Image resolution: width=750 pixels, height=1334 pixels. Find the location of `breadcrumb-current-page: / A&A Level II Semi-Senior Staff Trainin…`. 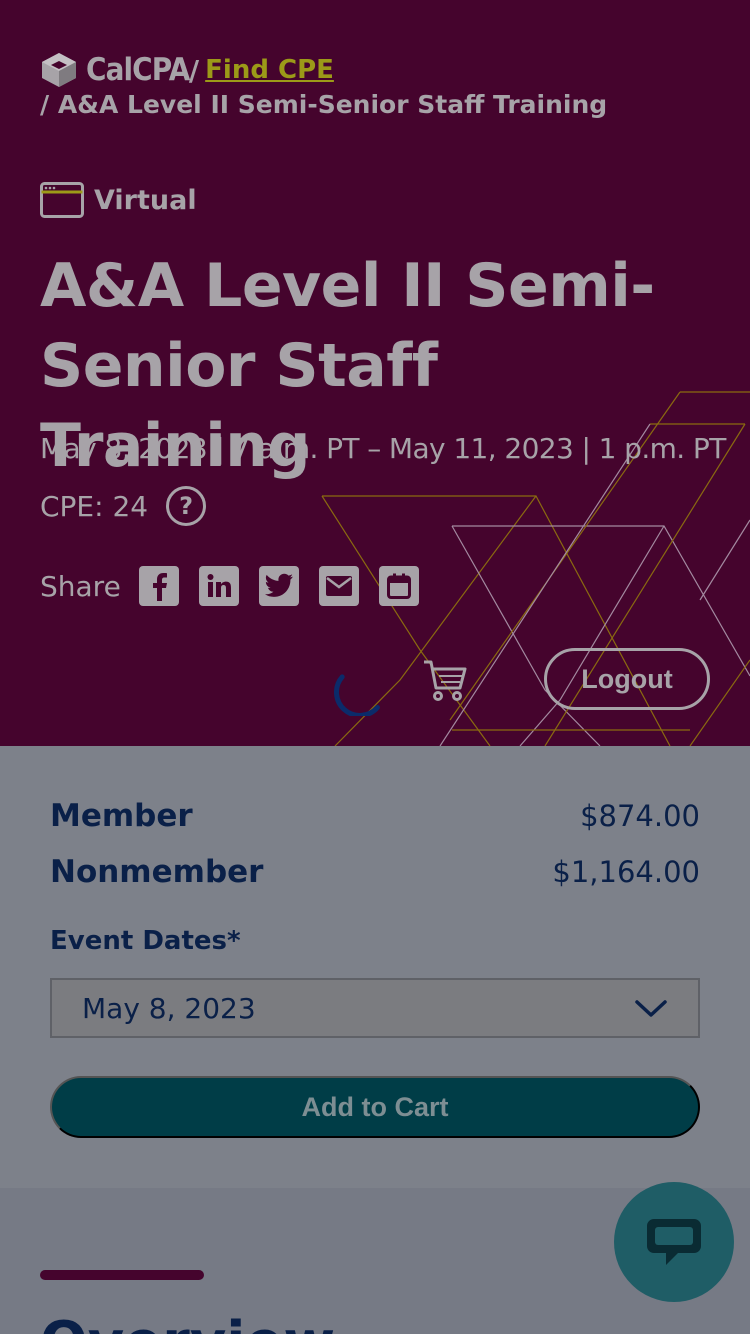

breadcrumb-current-page: / A&A Level II Semi-Senior Staff Trainin… is located at coordinates (324, 104).